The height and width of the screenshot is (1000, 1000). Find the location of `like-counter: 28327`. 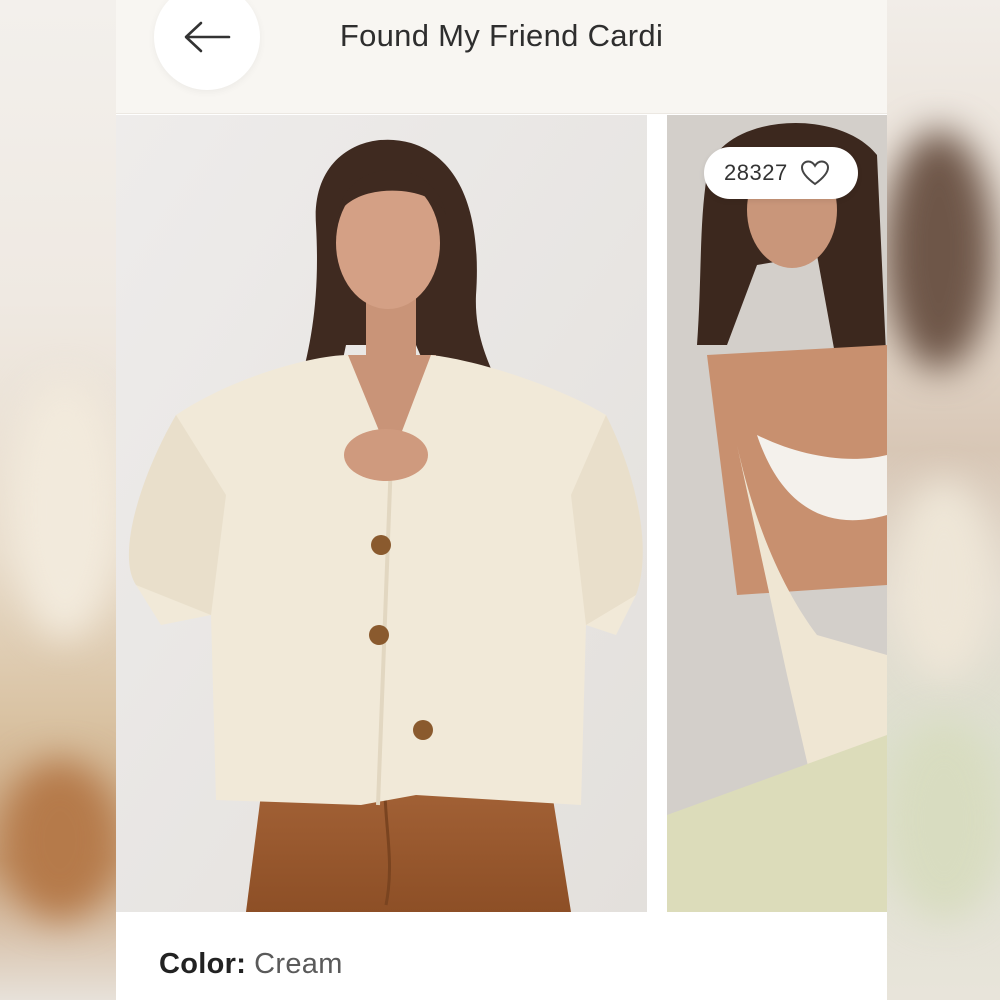

like-counter: 28327 is located at coordinates (781, 173).